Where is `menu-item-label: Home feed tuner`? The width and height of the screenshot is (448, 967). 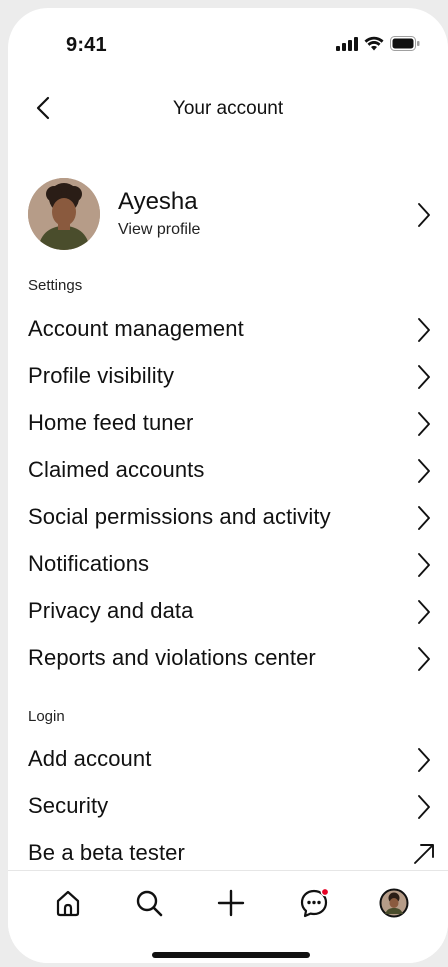 menu-item-label: Home feed tuner is located at coordinates (111, 422).